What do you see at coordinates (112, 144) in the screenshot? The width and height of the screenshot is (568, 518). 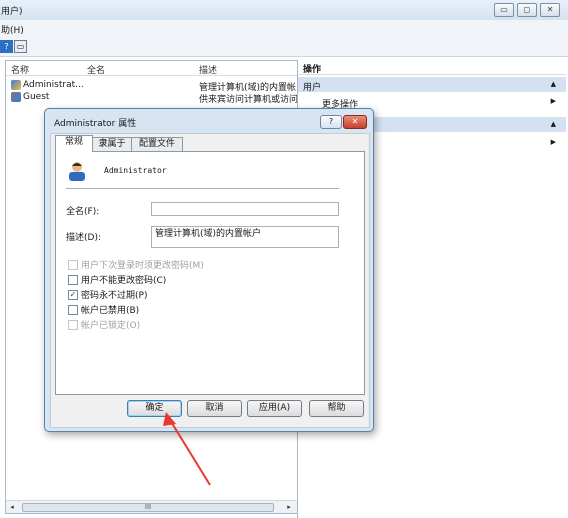 I see `tab-member-of: 隶属于` at bounding box center [112, 144].